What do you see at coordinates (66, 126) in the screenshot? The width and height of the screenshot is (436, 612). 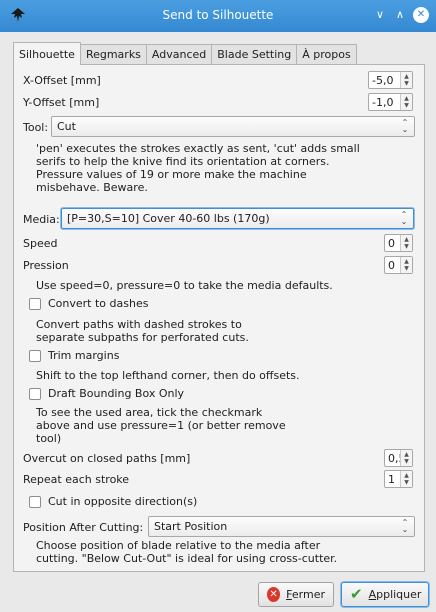 I see `tool-select-value: Cut` at bounding box center [66, 126].